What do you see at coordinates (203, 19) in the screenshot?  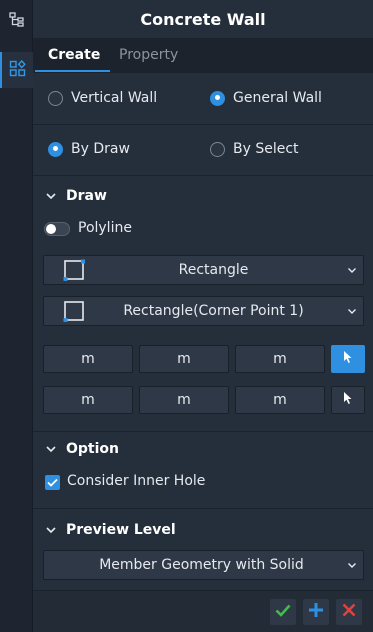 I see `panel-title: Concrete Wall` at bounding box center [203, 19].